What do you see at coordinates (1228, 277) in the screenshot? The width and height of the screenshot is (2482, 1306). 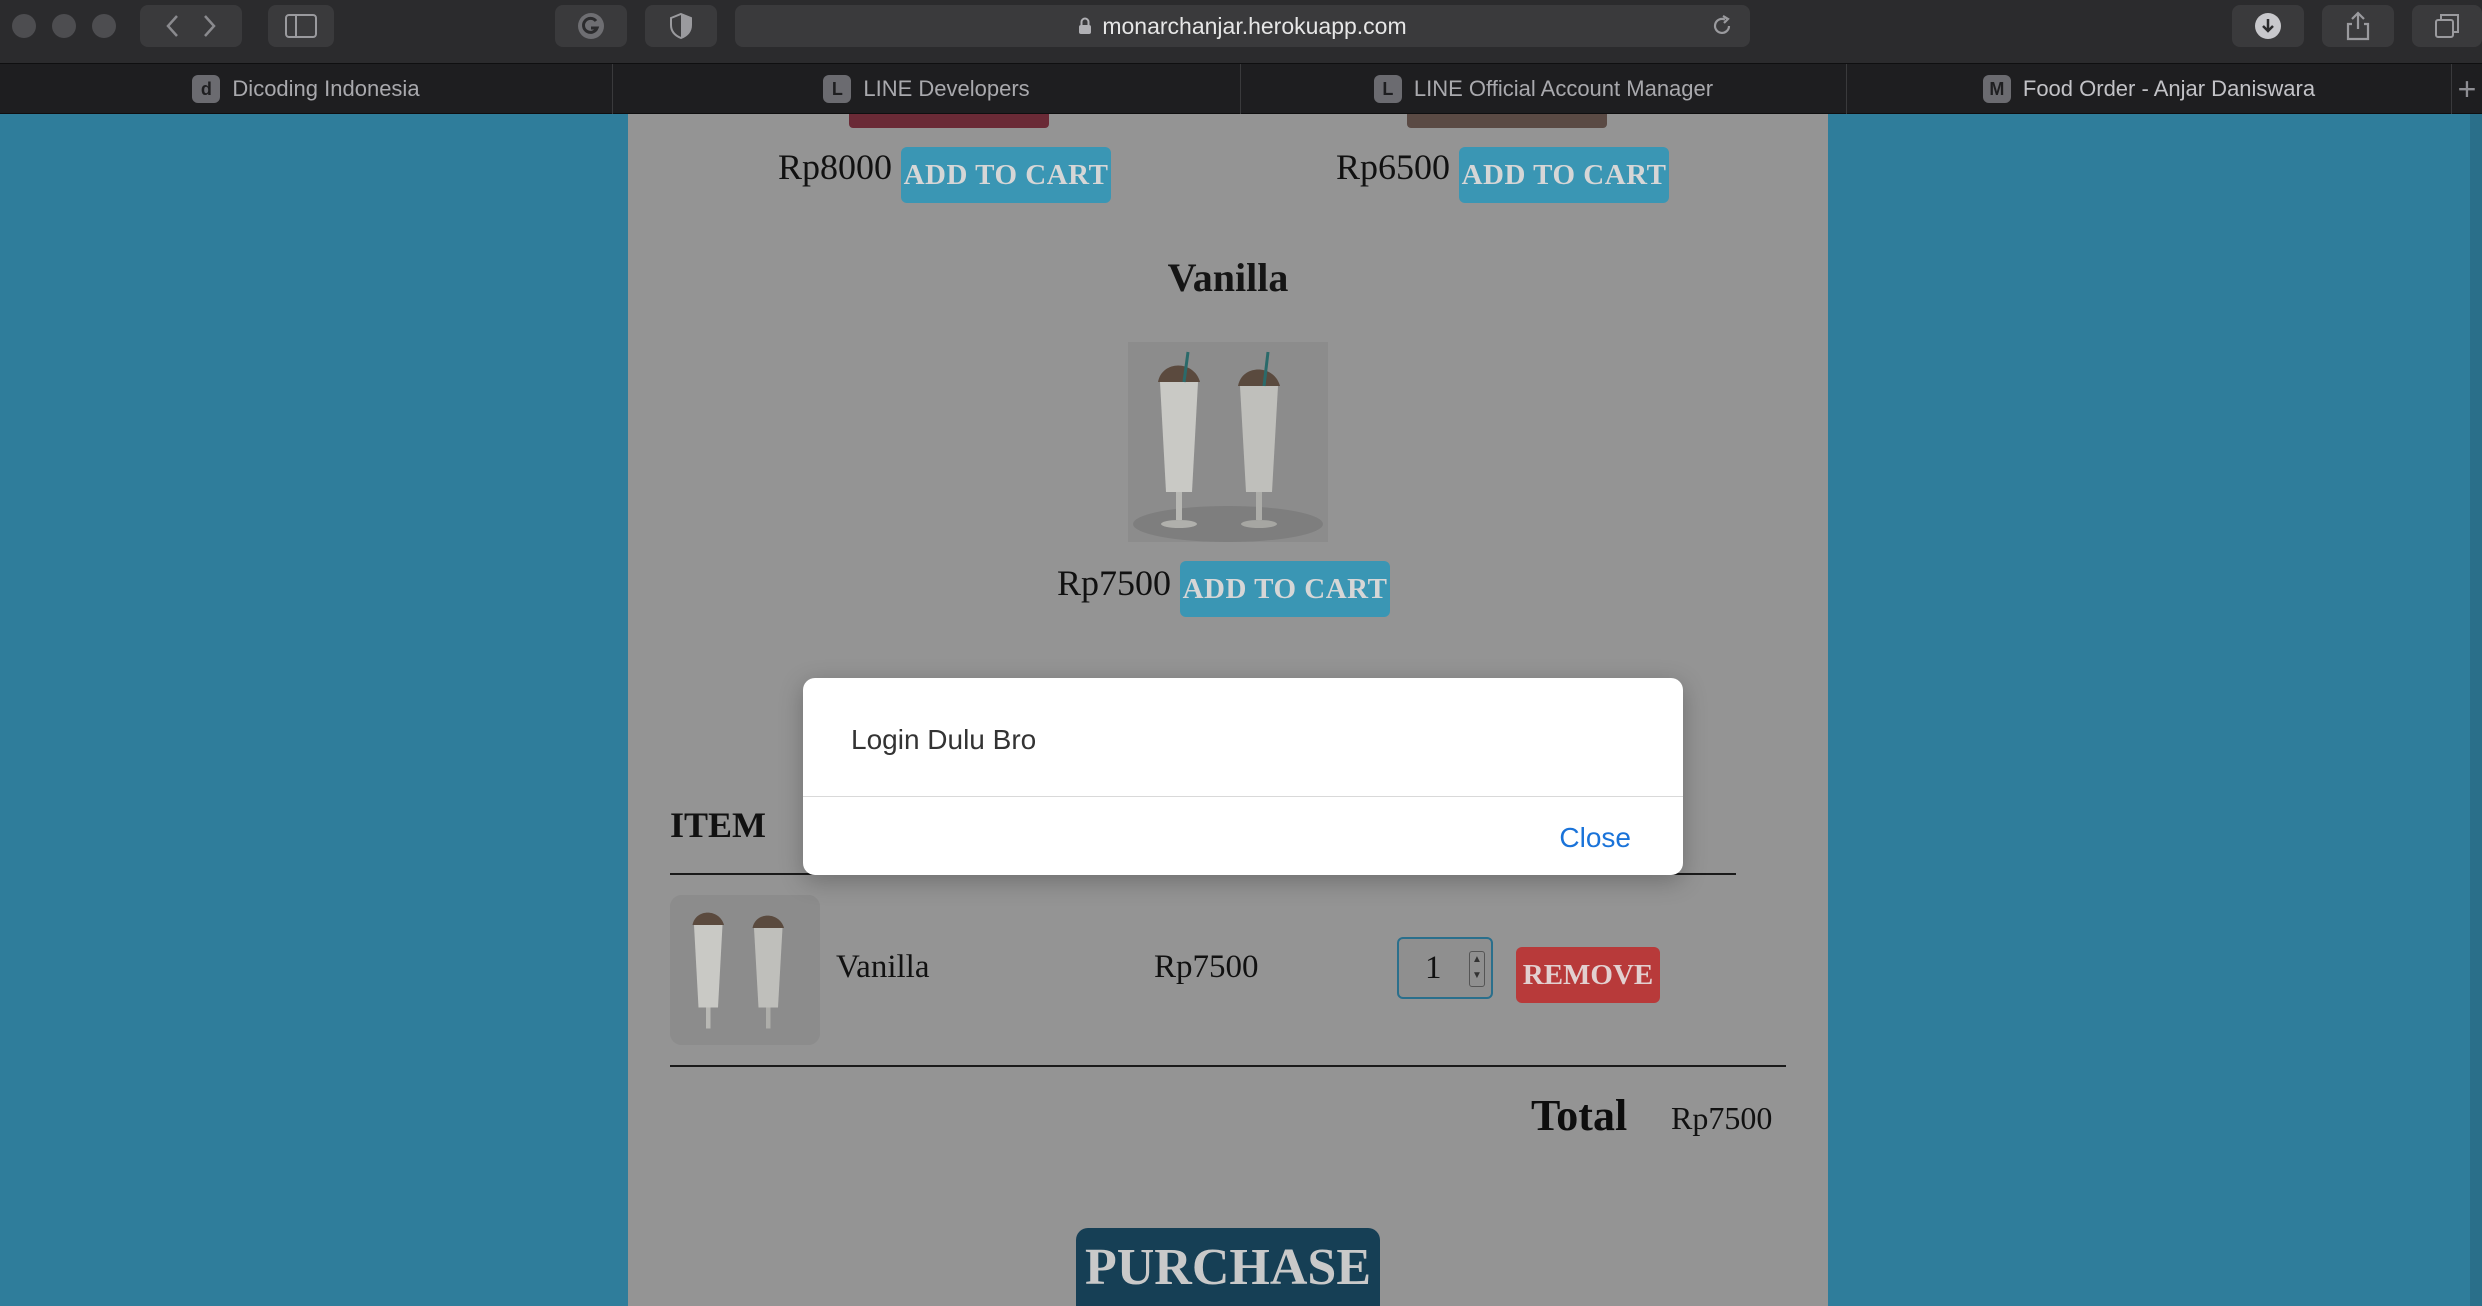 I see `product-title: Vanilla` at bounding box center [1228, 277].